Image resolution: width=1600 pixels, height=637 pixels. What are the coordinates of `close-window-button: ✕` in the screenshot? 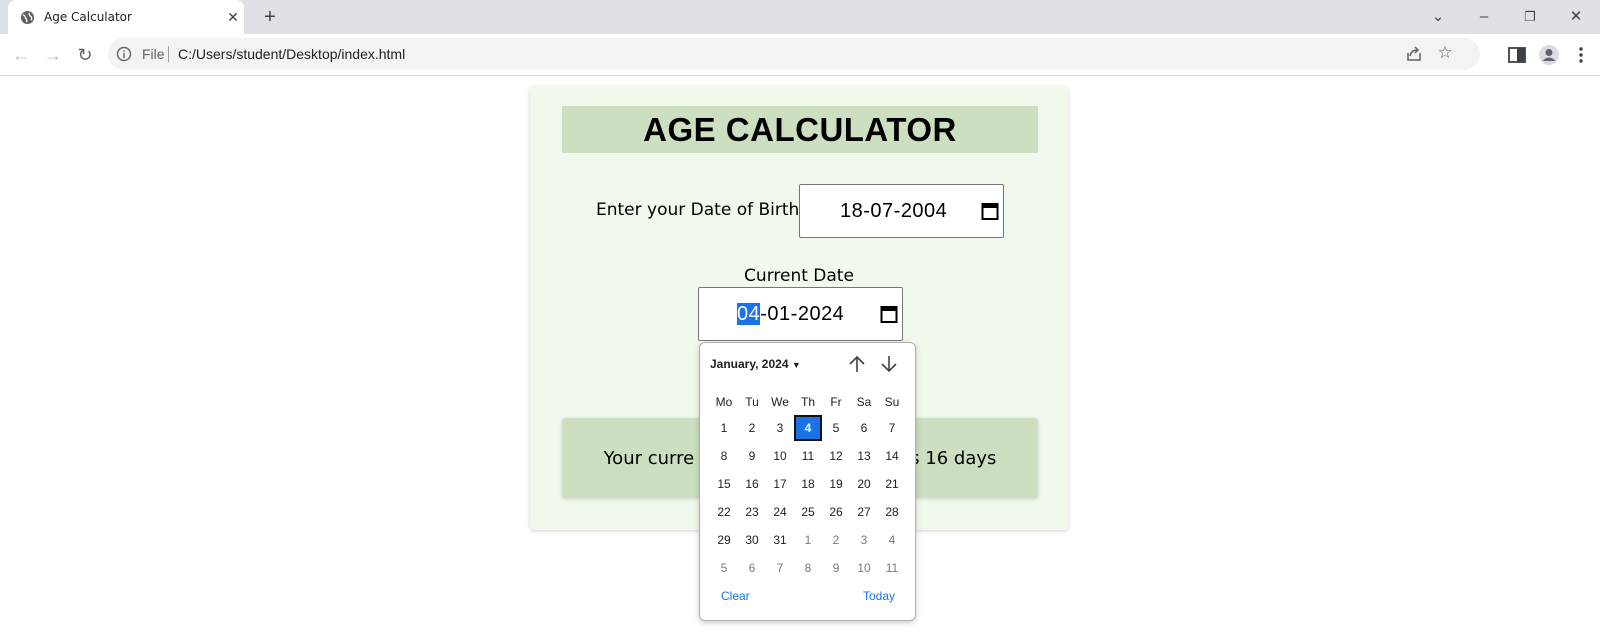 It's located at (1576, 17).